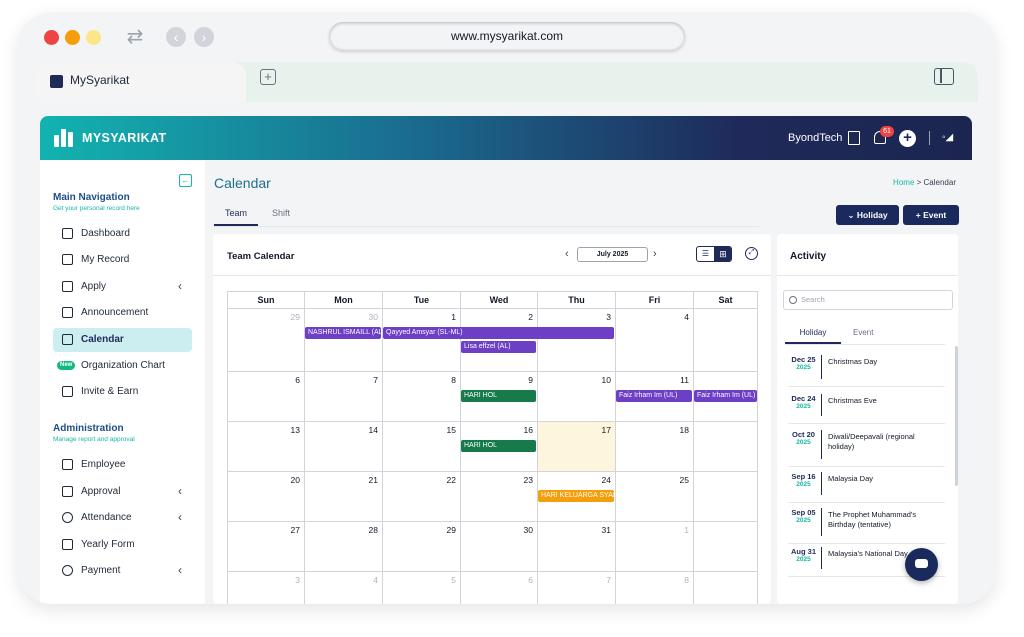 The width and height of the screenshot is (1024, 637). What do you see at coordinates (931, 215) in the screenshot?
I see `add-event-button: + Event` at bounding box center [931, 215].